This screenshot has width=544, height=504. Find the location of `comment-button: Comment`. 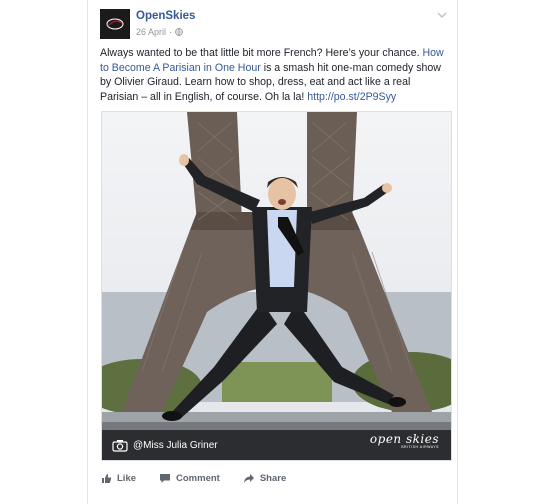

comment-button: Comment is located at coordinates (189, 478).